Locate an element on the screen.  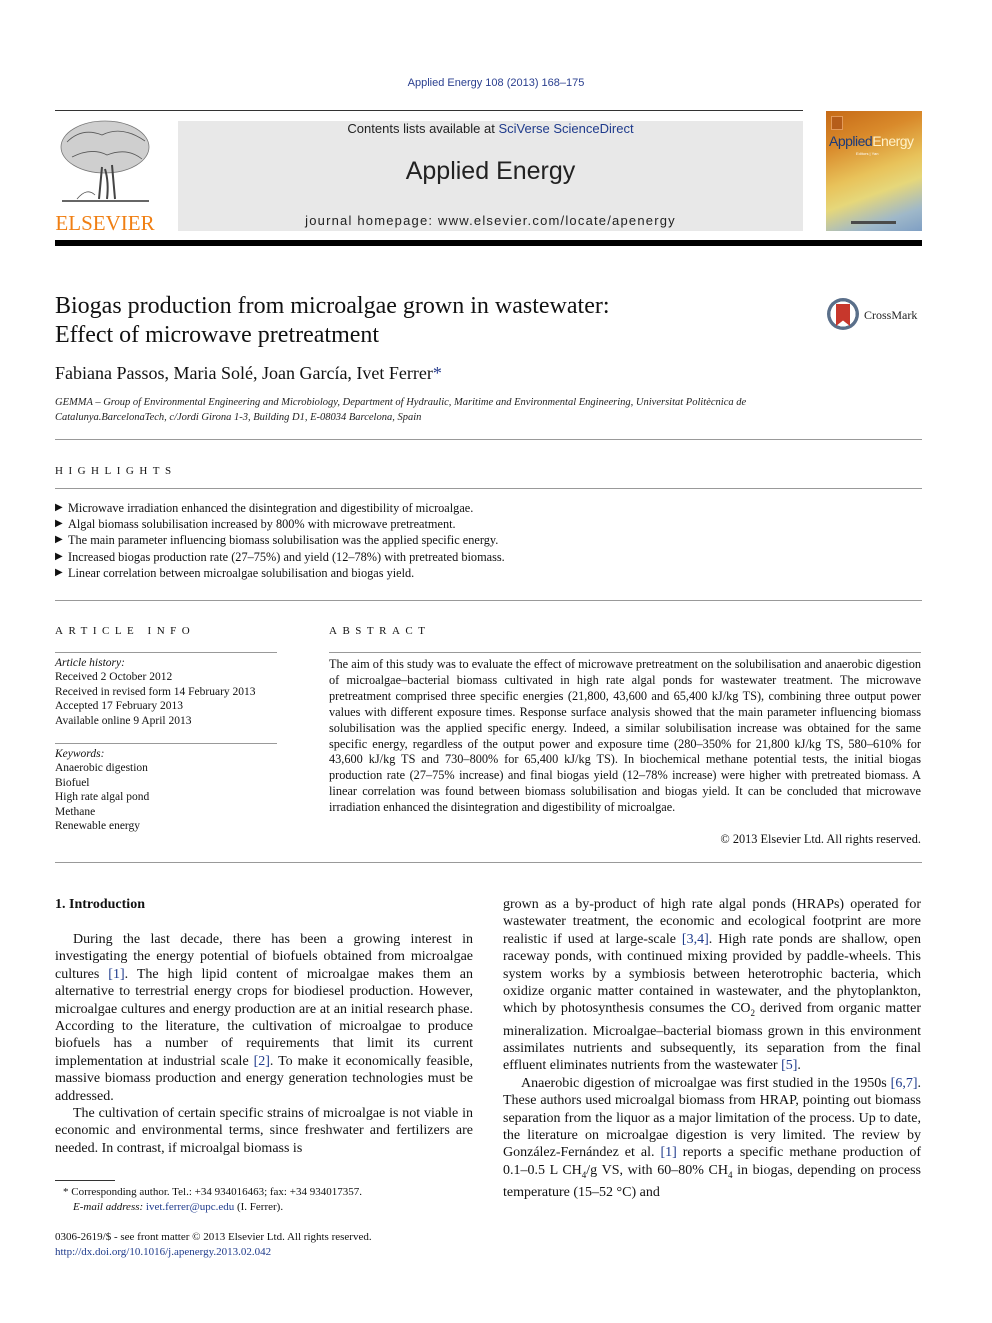
section-heading-introduction: 1. Introduction is located at coordinates (100, 904).